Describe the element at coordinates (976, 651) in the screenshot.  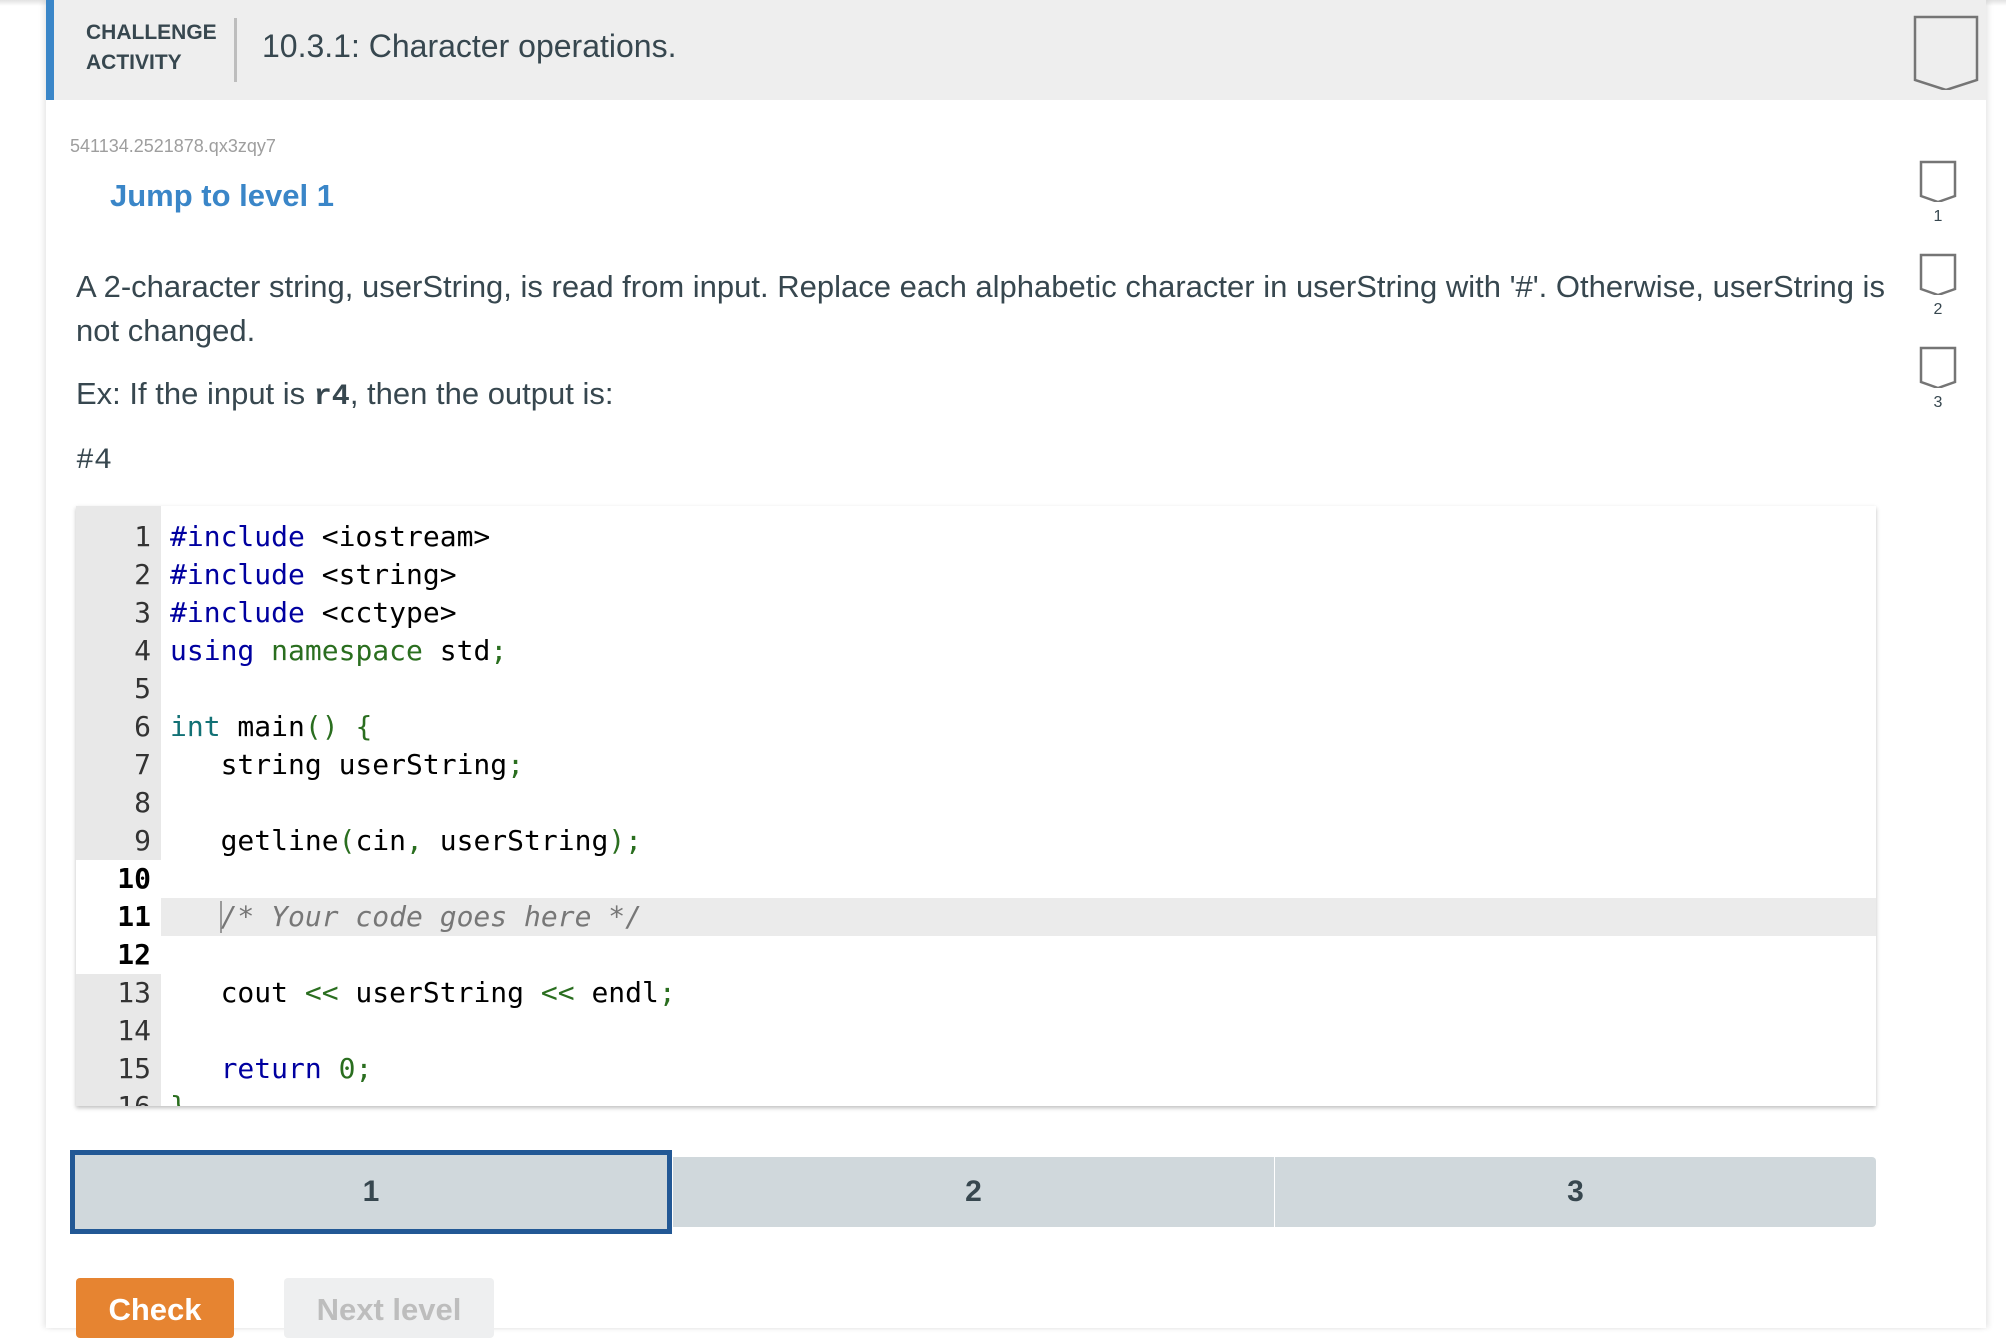
I see `code-line: 4 using namespace std;` at that location.